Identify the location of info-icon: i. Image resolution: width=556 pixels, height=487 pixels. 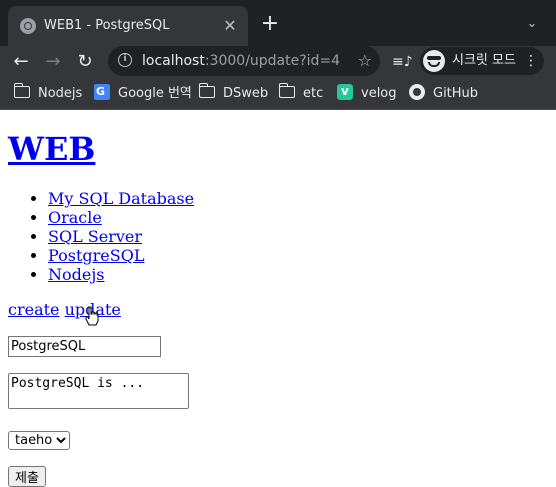
(125, 60).